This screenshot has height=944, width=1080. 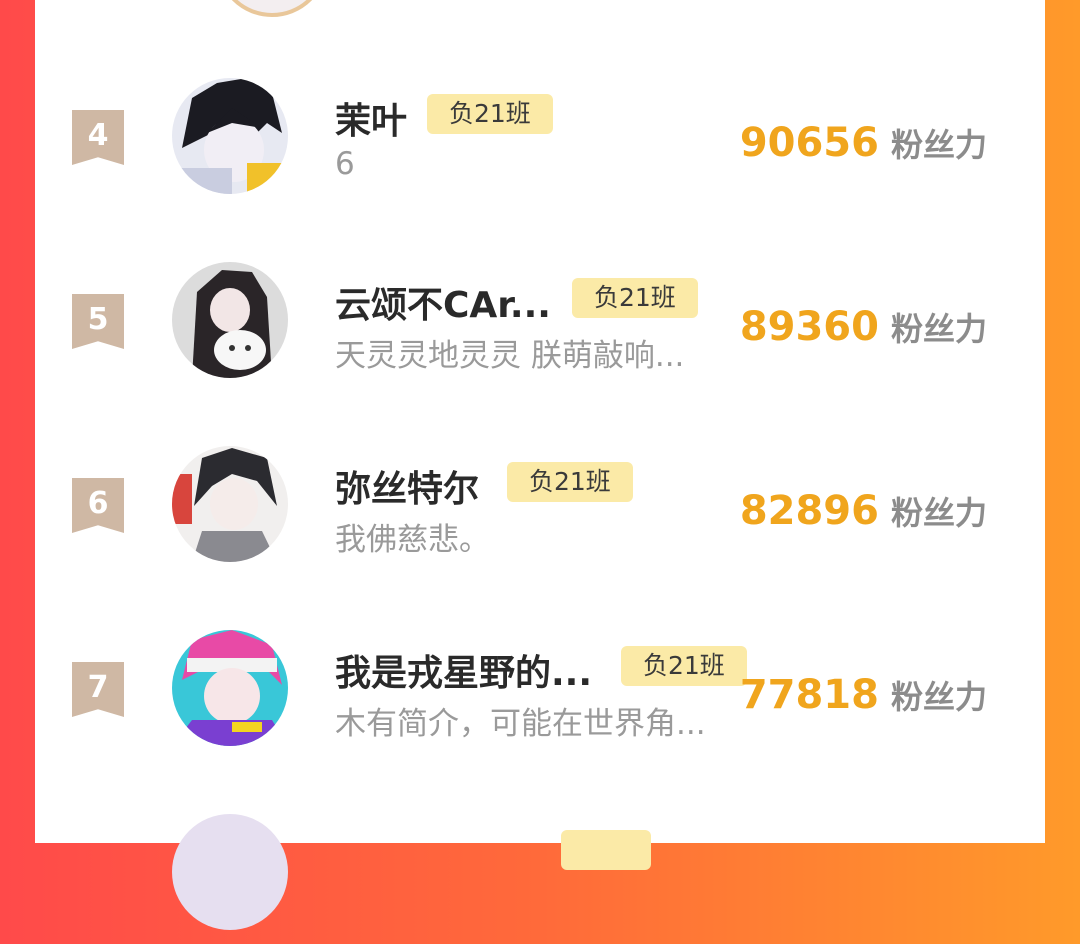 I want to click on user-name: 弥丝特尔, so click(x=407, y=486).